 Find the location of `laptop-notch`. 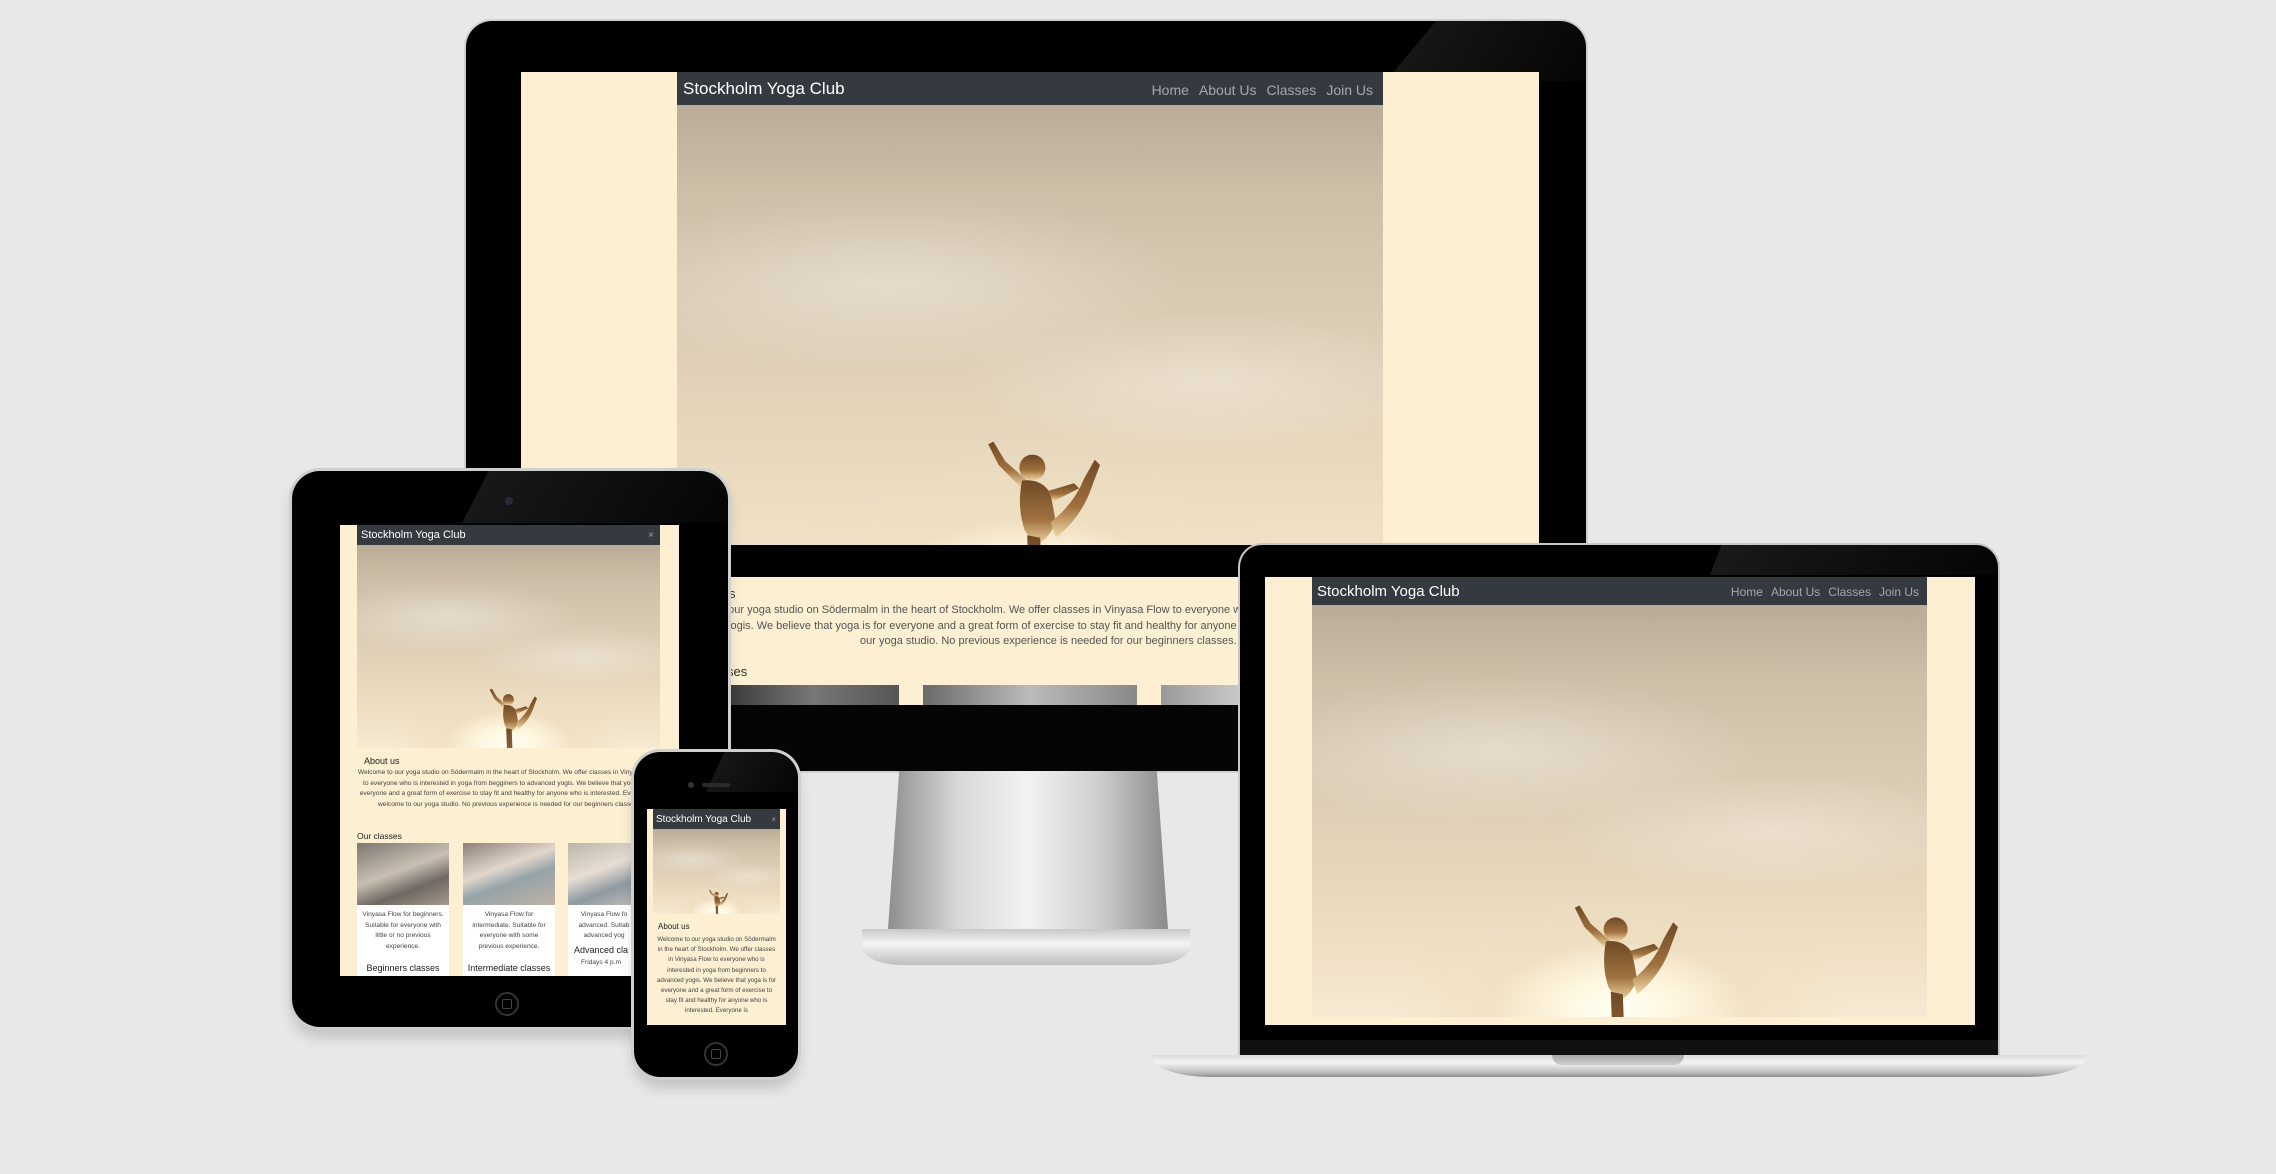

laptop-notch is located at coordinates (1618, 1060).